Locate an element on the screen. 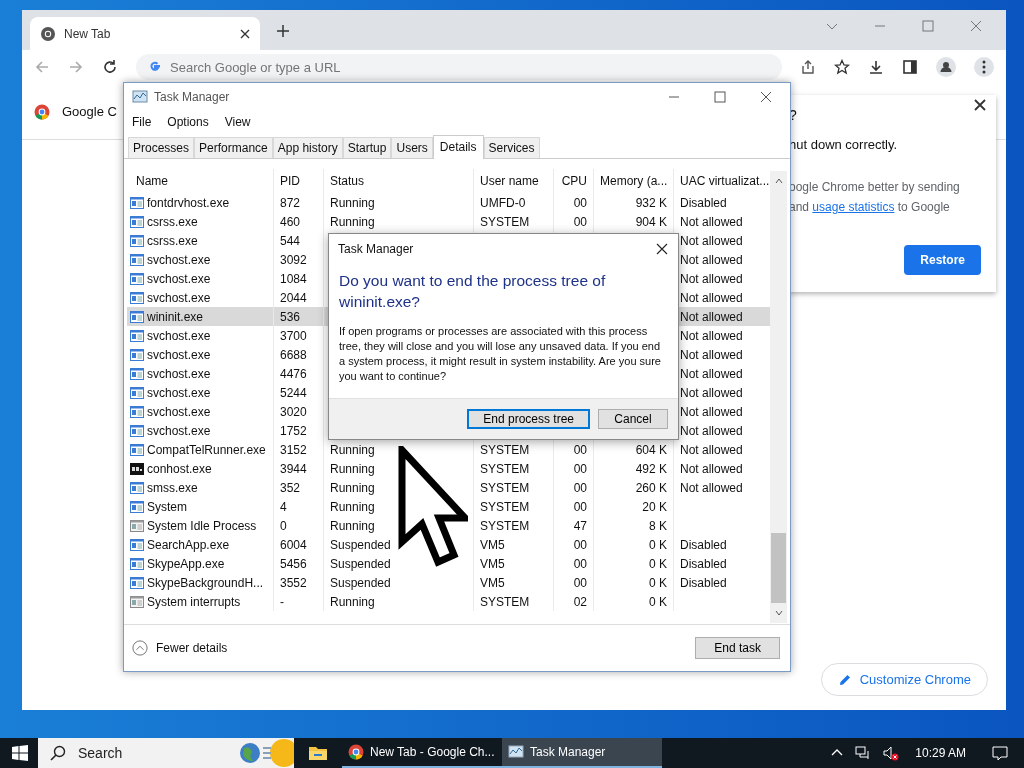 The height and width of the screenshot is (768, 1024). column-header: CPU is located at coordinates (573, 181).